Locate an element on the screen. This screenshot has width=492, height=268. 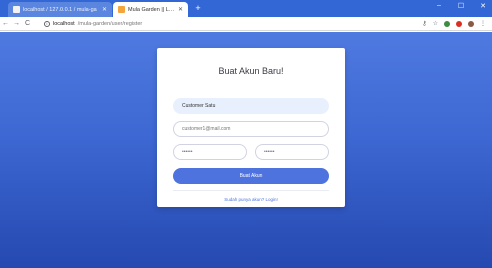
new-tab-button: + is located at coordinates (198, 8).